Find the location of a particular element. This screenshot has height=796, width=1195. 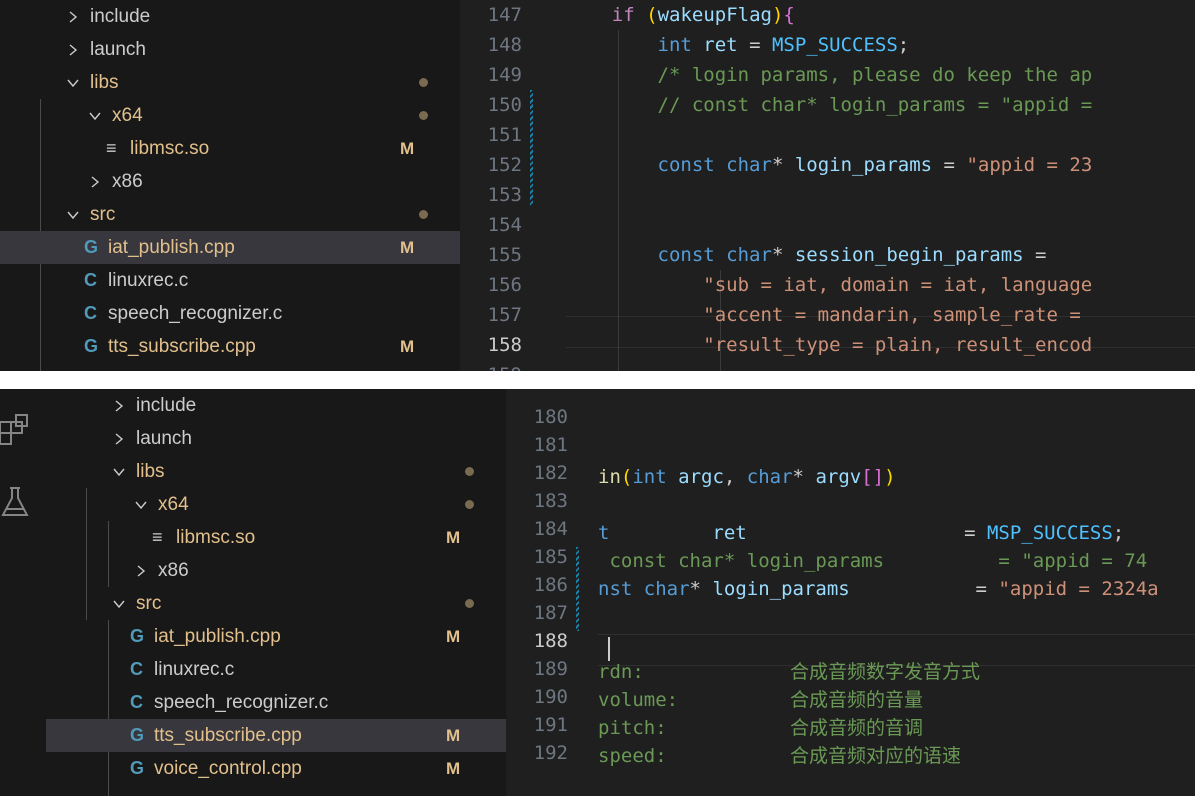

string-appid: "appid = 23 is located at coordinates (1029, 165).